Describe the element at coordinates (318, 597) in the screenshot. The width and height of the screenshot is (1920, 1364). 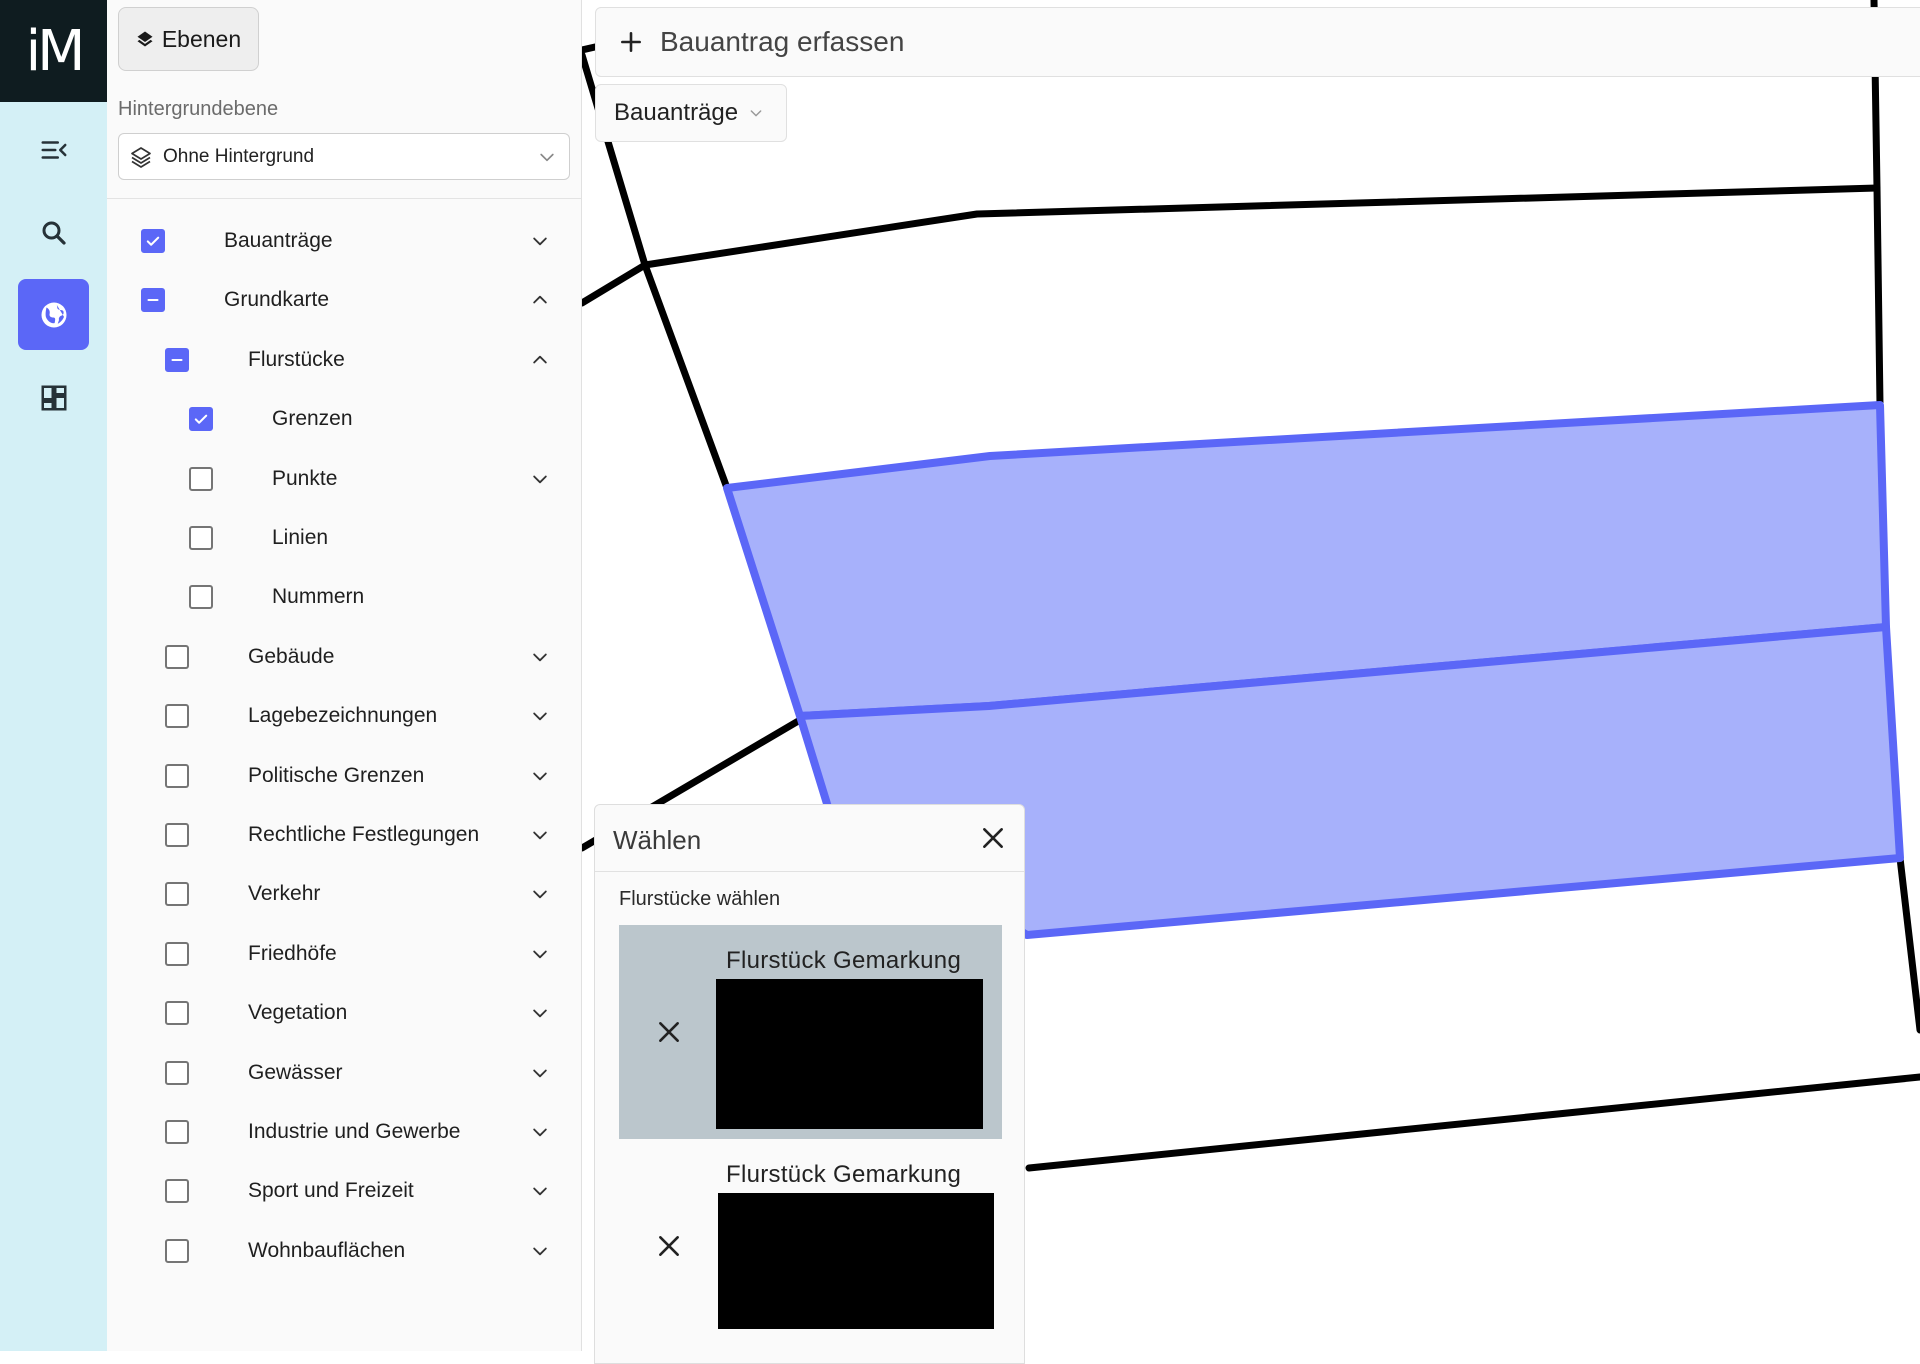
I see `layer-label: Nummern` at that location.